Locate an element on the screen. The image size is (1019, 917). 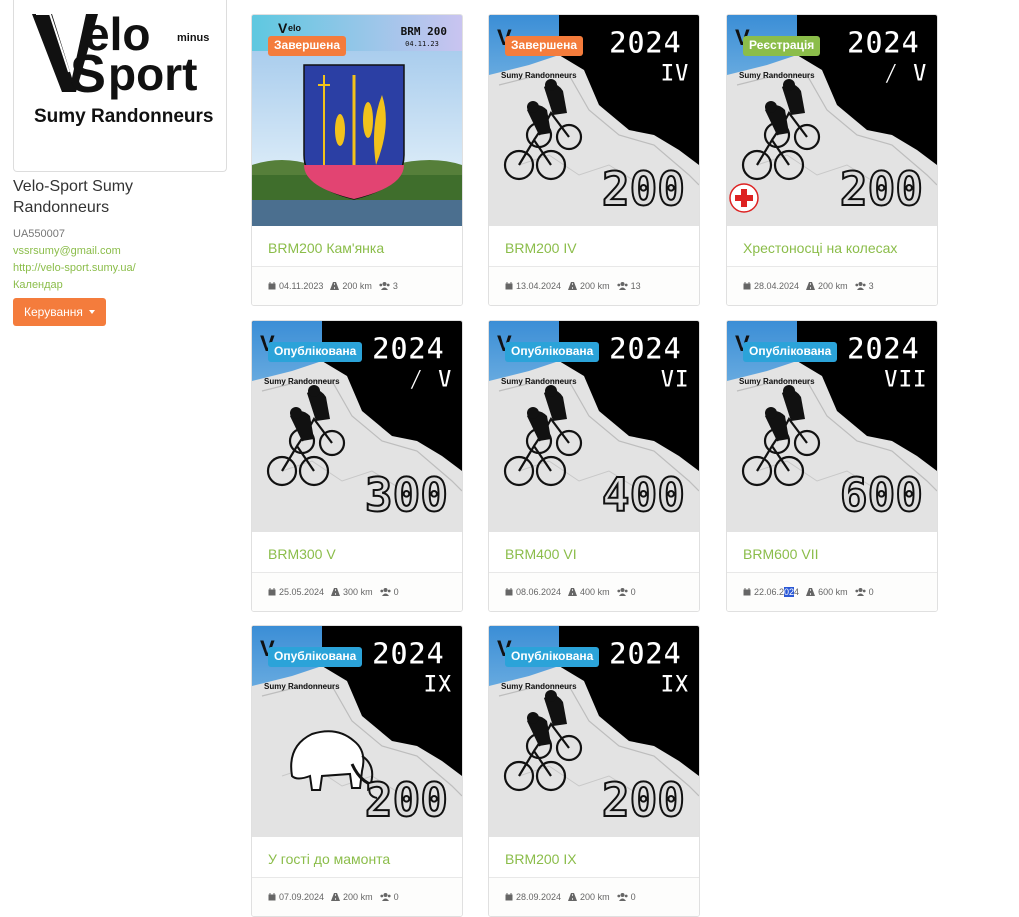
event-date-value: 13.04.2024 is located at coordinates (539, 286).